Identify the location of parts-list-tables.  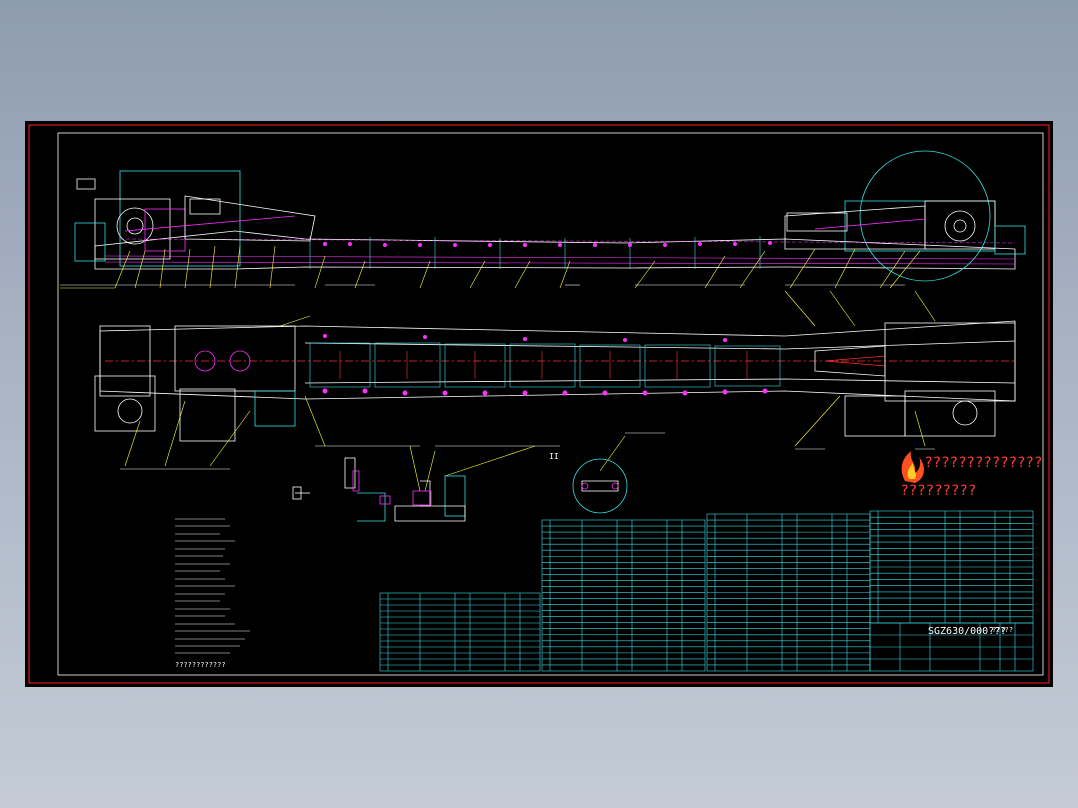
(706, 591).